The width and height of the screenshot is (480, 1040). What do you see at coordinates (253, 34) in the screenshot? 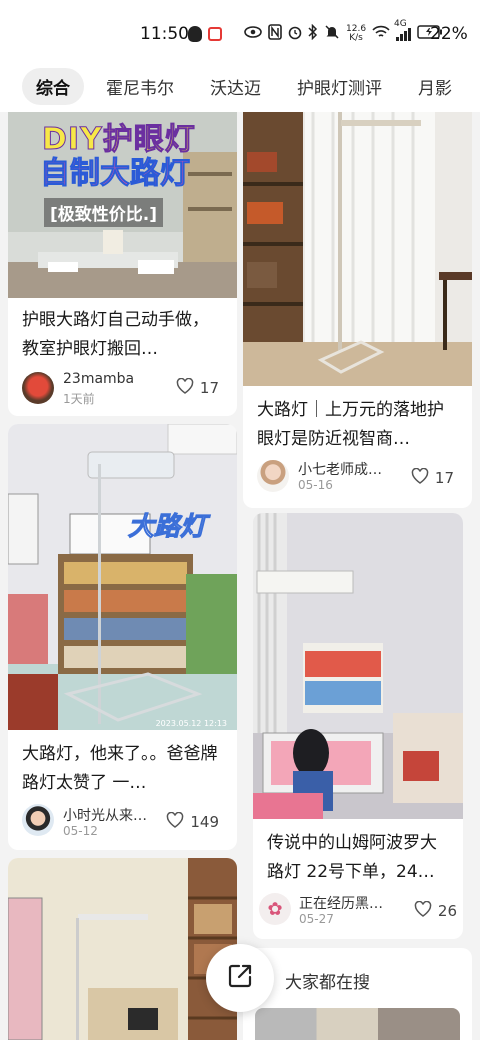
I see `eye-icon` at bounding box center [253, 34].